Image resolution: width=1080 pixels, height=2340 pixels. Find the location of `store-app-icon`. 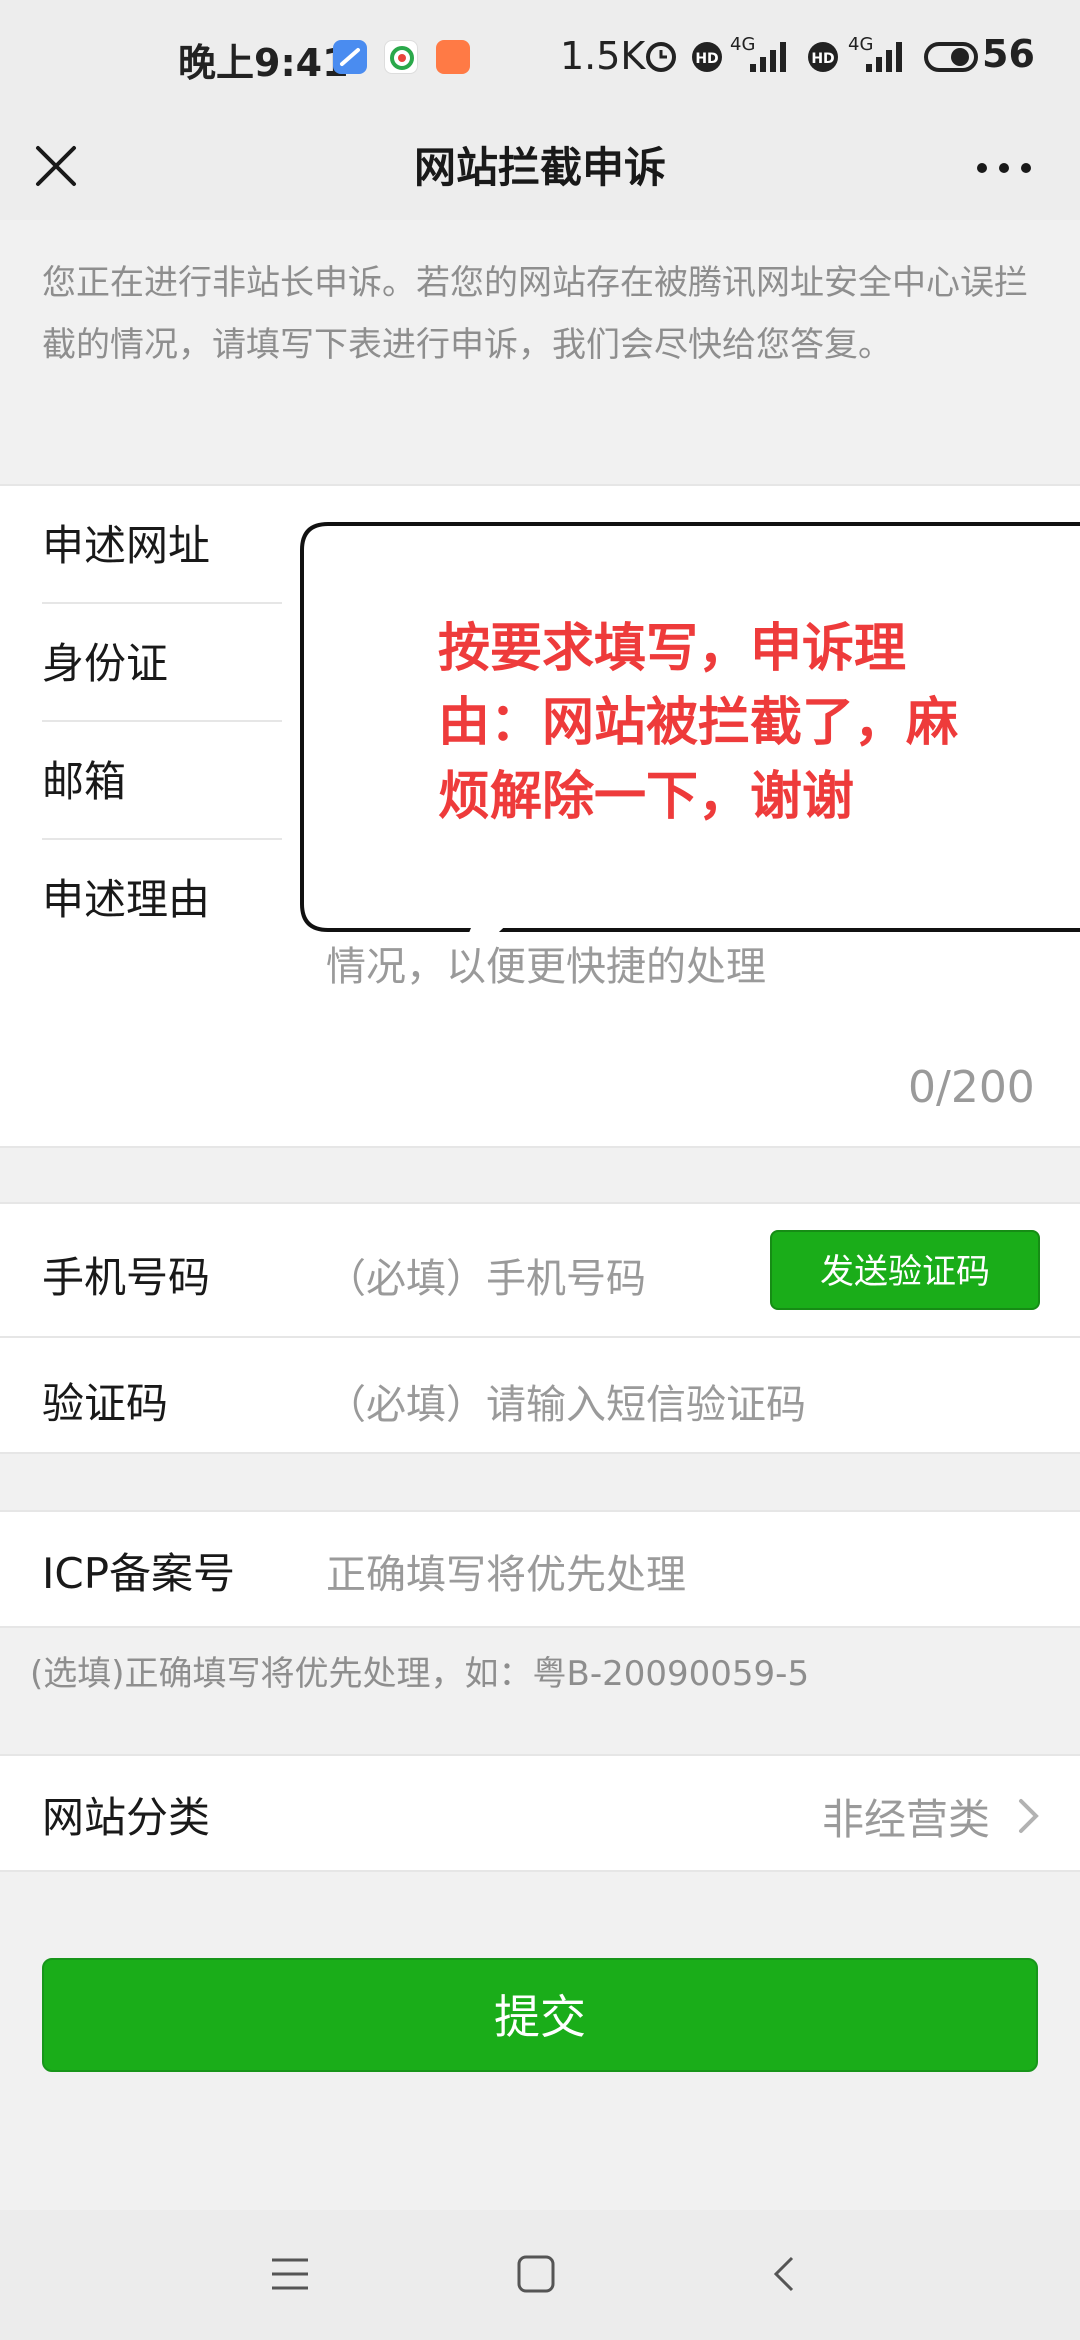

store-app-icon is located at coordinates (453, 57).